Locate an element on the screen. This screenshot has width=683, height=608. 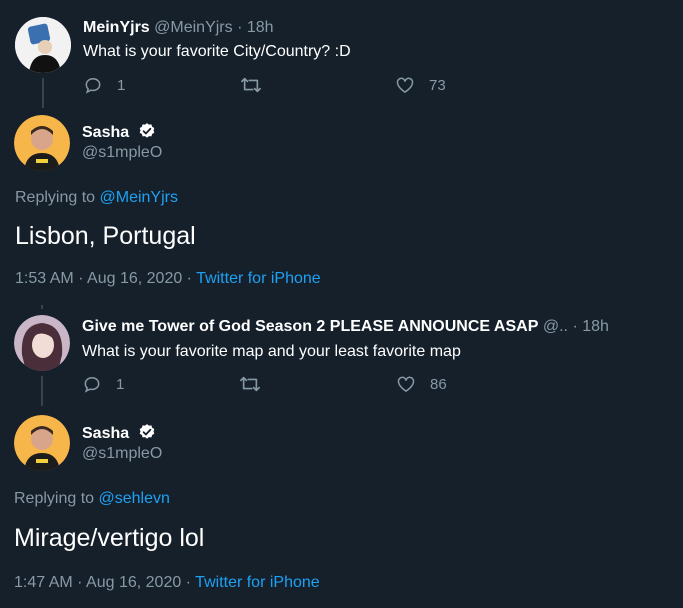
replying-to: Replying to @MeinYjrs is located at coordinates (96, 198).